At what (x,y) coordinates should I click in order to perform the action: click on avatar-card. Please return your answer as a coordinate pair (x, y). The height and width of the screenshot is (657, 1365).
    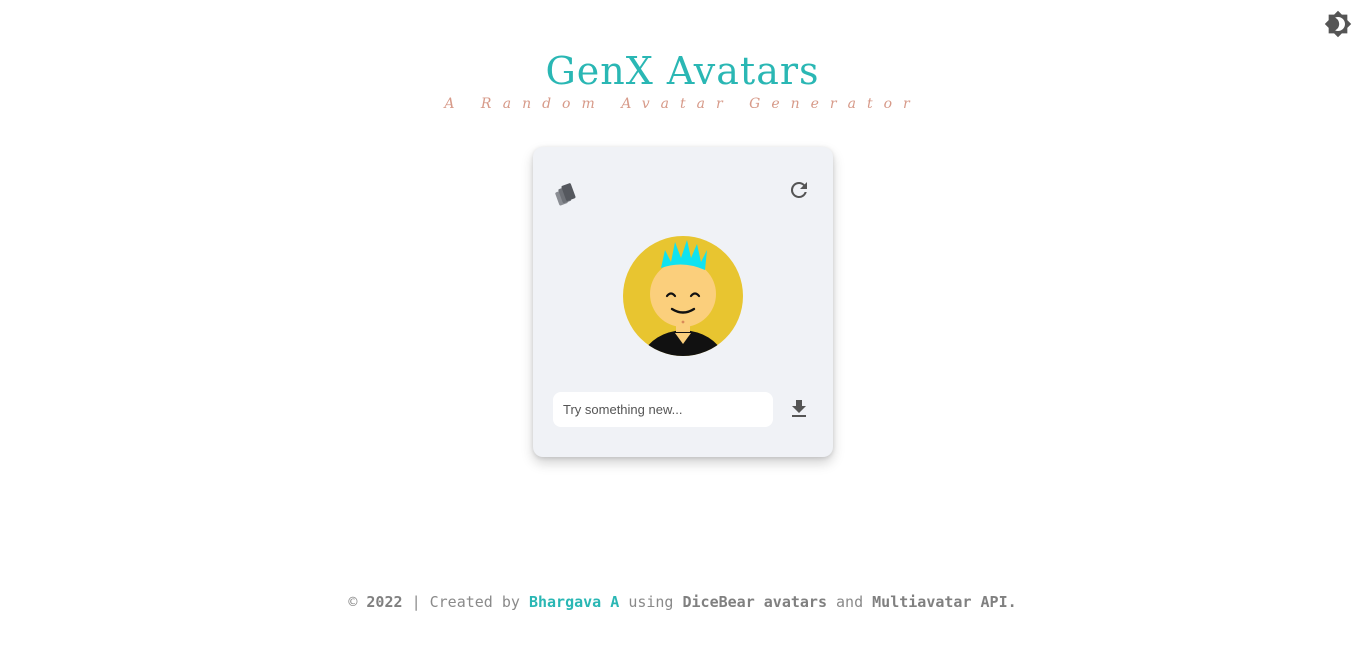
    Looking at the image, I should click on (683, 302).